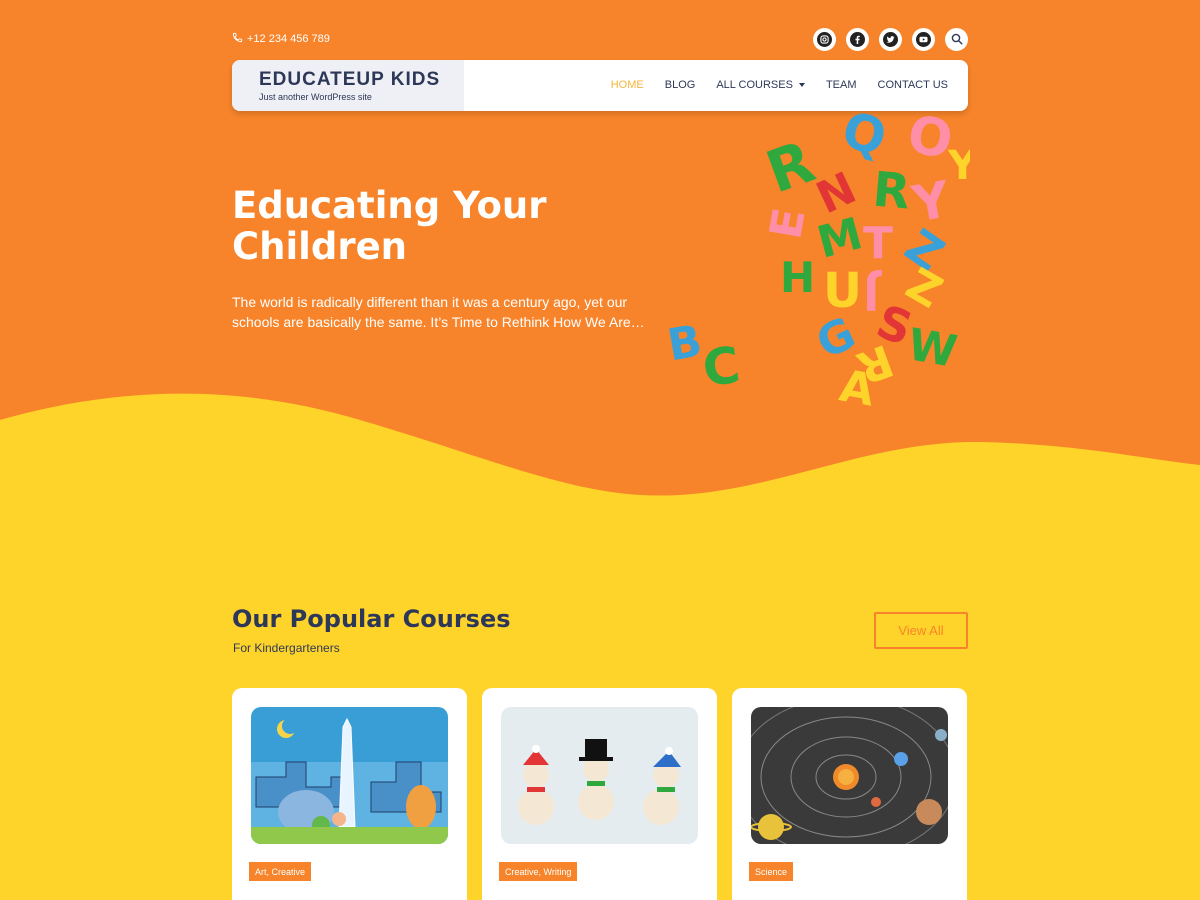  I want to click on solar-system-drawing-image, so click(849, 775).